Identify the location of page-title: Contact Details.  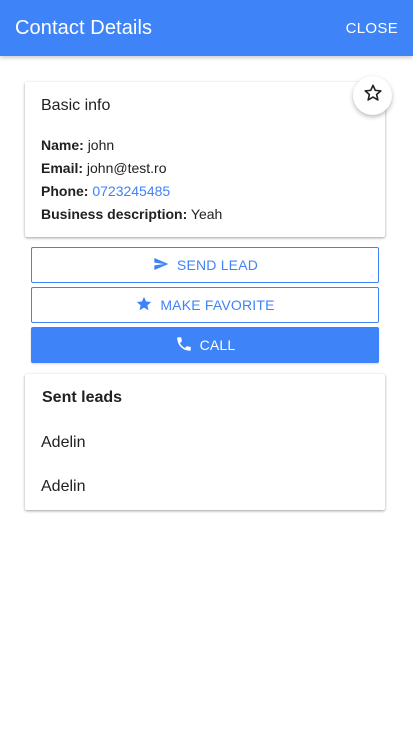
(84, 27).